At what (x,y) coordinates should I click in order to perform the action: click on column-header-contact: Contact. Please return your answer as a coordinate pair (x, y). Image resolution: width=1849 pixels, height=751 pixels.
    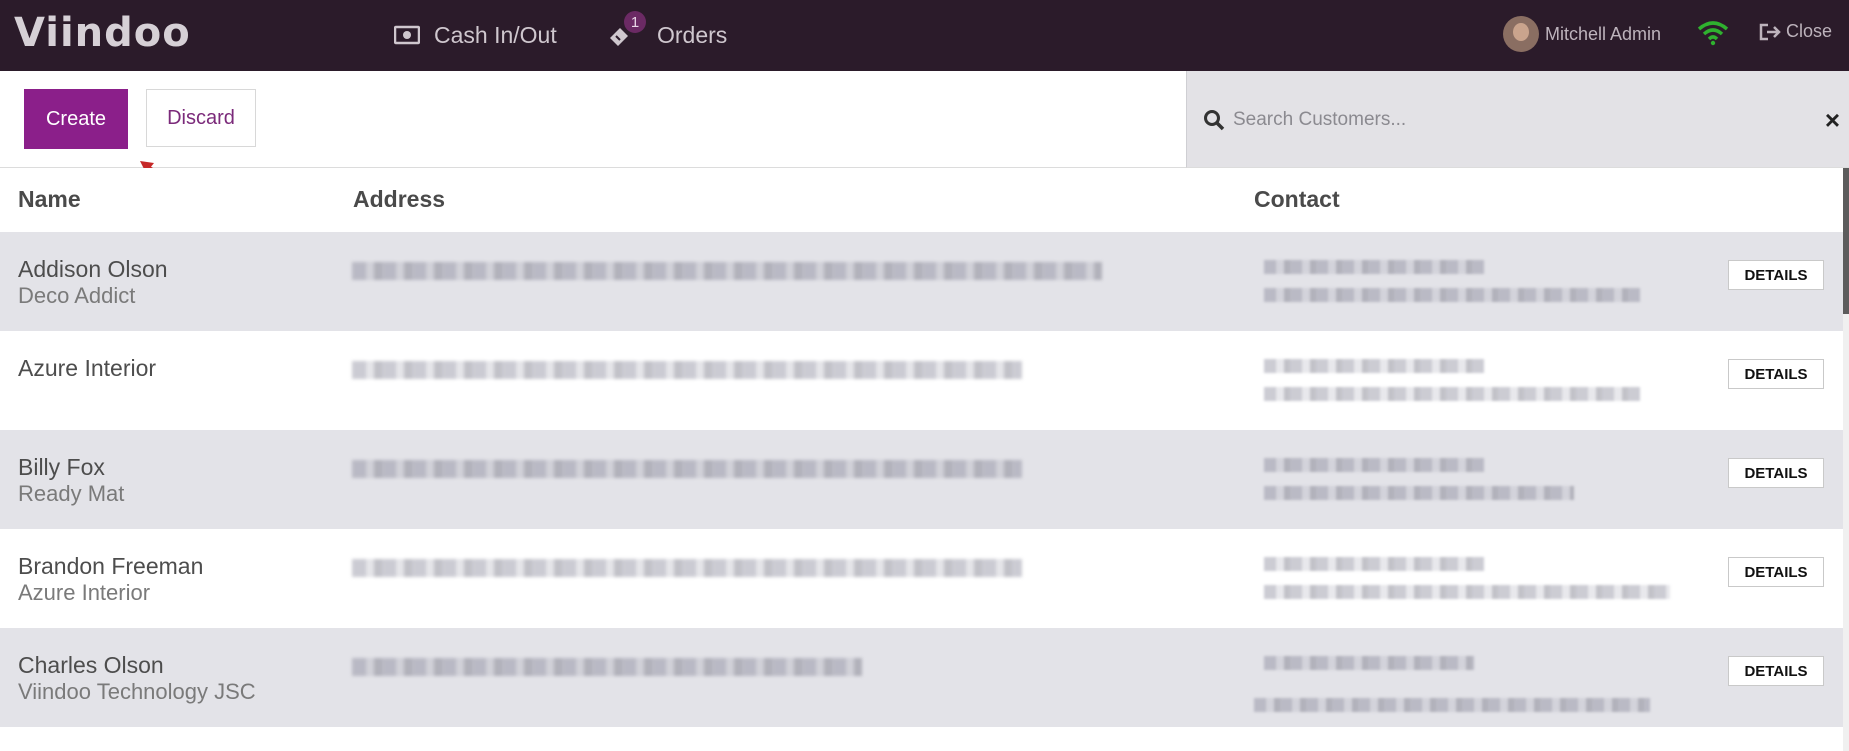
    Looking at the image, I should click on (1297, 199).